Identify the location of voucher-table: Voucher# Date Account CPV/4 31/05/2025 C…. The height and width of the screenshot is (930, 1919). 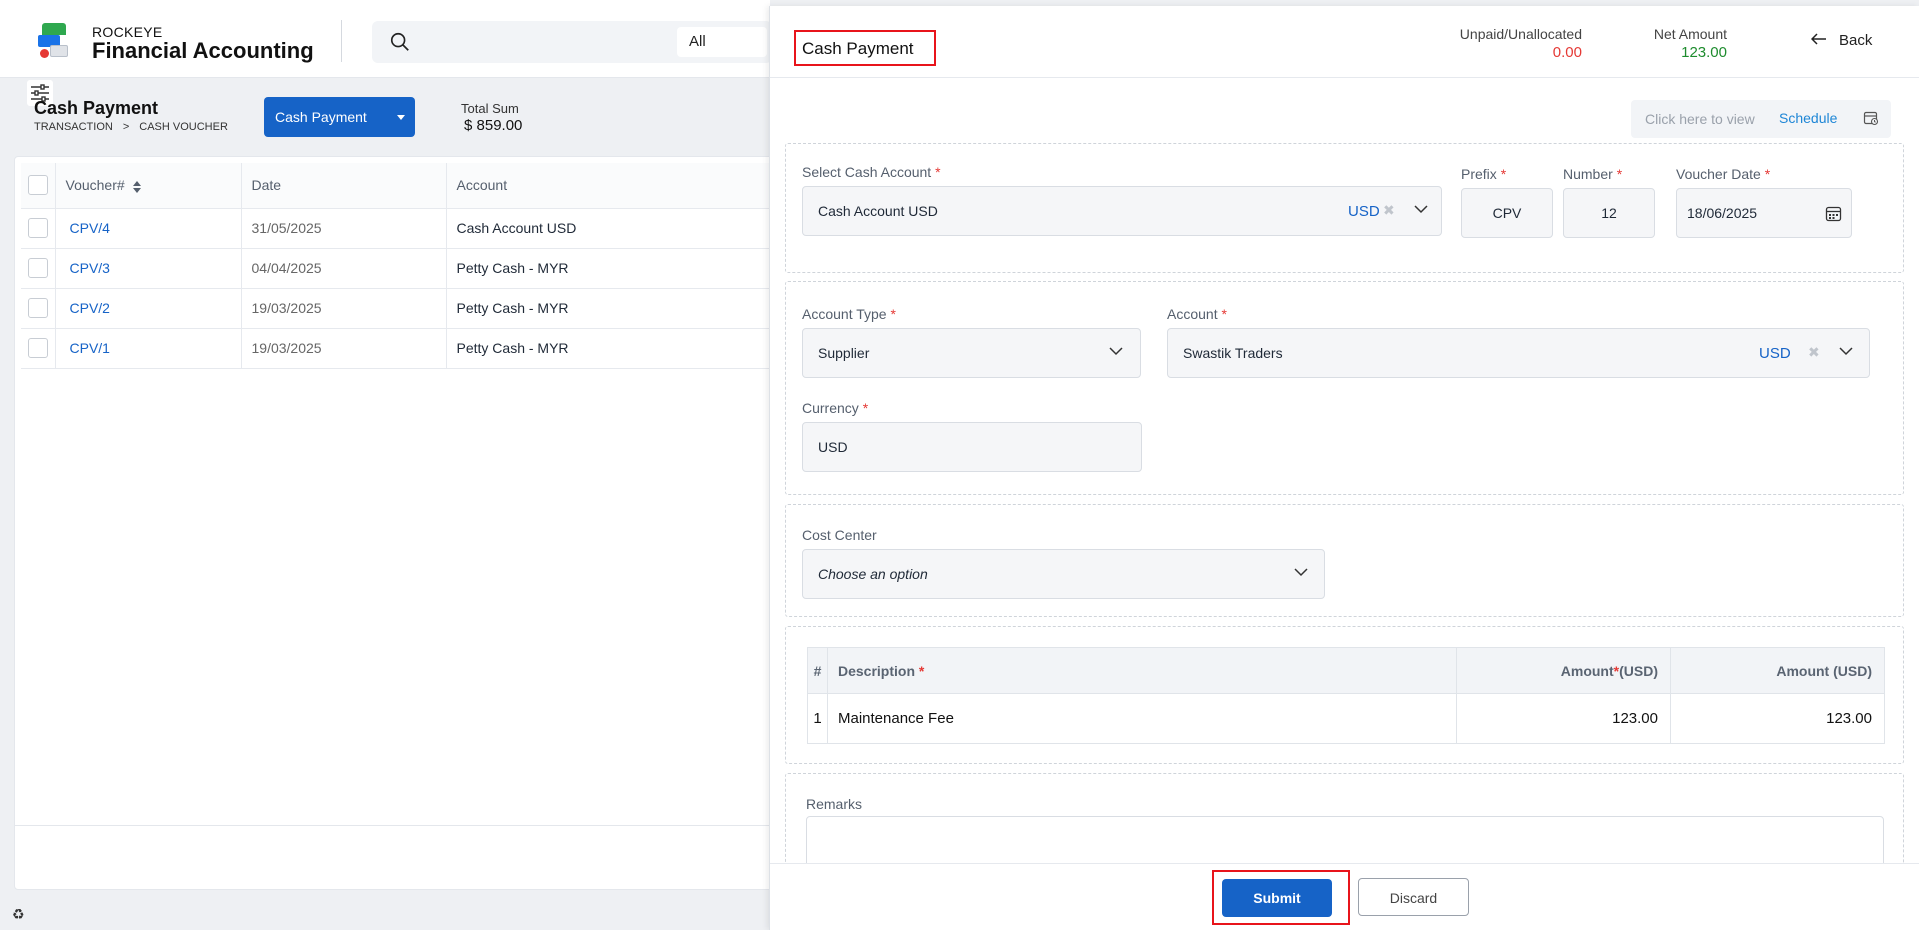
(411, 266).